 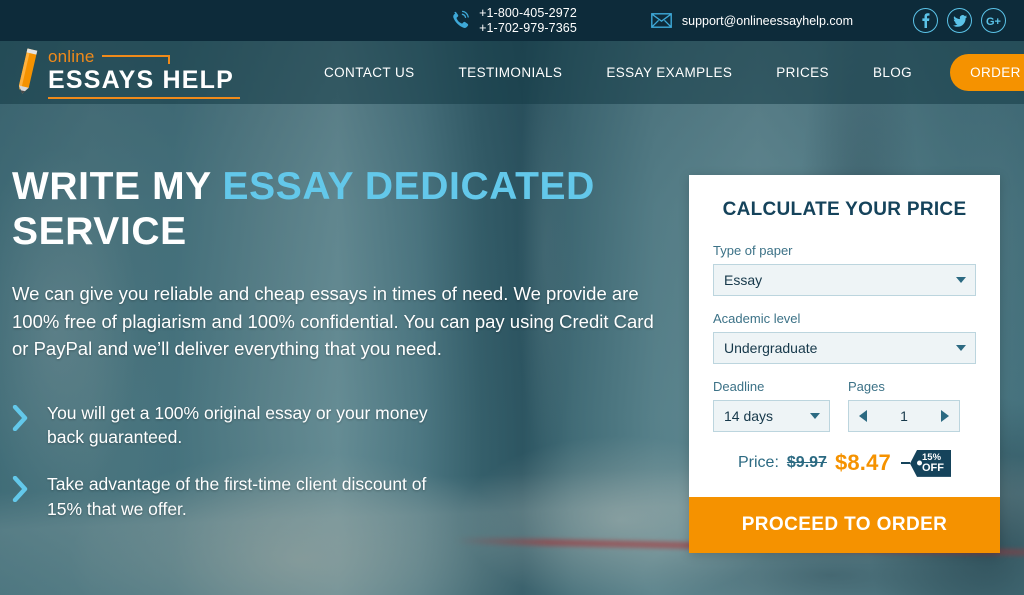 I want to click on type-of-paper-select: Essay, so click(x=844, y=280).